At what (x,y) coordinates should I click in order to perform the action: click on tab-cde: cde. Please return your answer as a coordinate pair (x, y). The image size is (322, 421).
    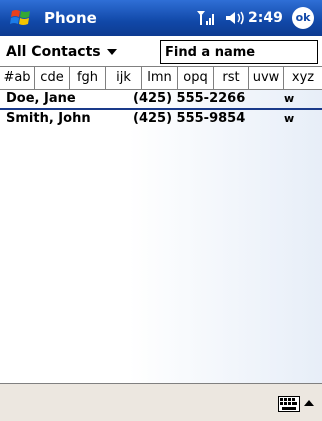
    Looking at the image, I should click on (52, 78).